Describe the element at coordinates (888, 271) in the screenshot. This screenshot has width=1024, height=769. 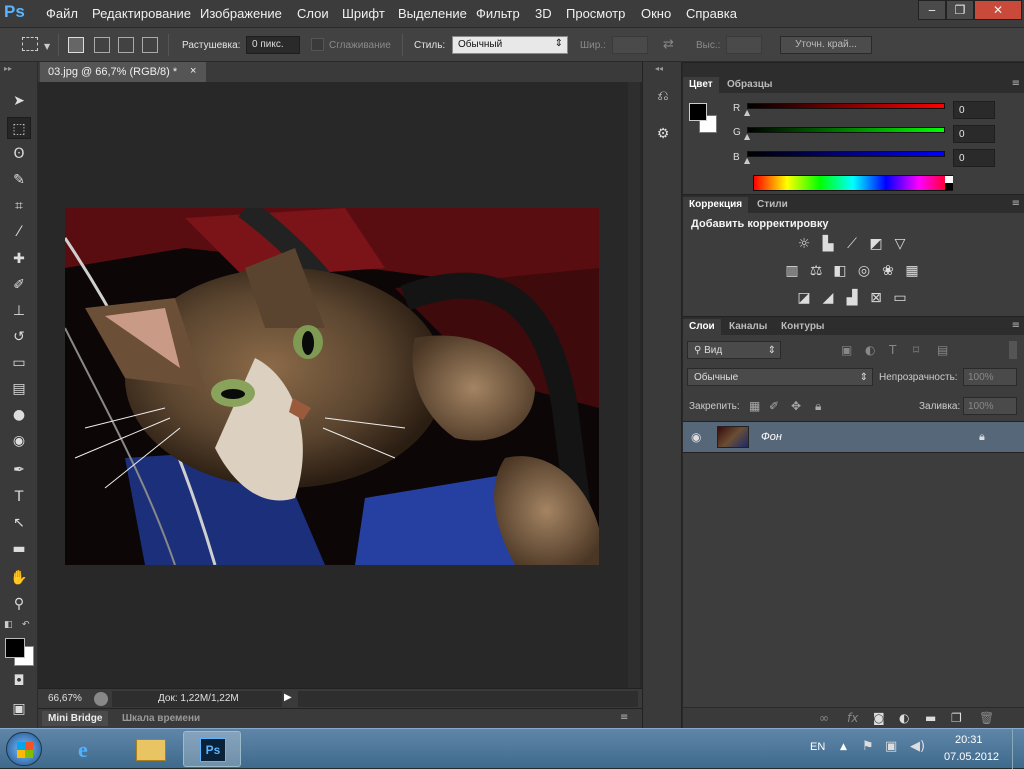
I see `channel-mixer-icon: ❀` at that location.